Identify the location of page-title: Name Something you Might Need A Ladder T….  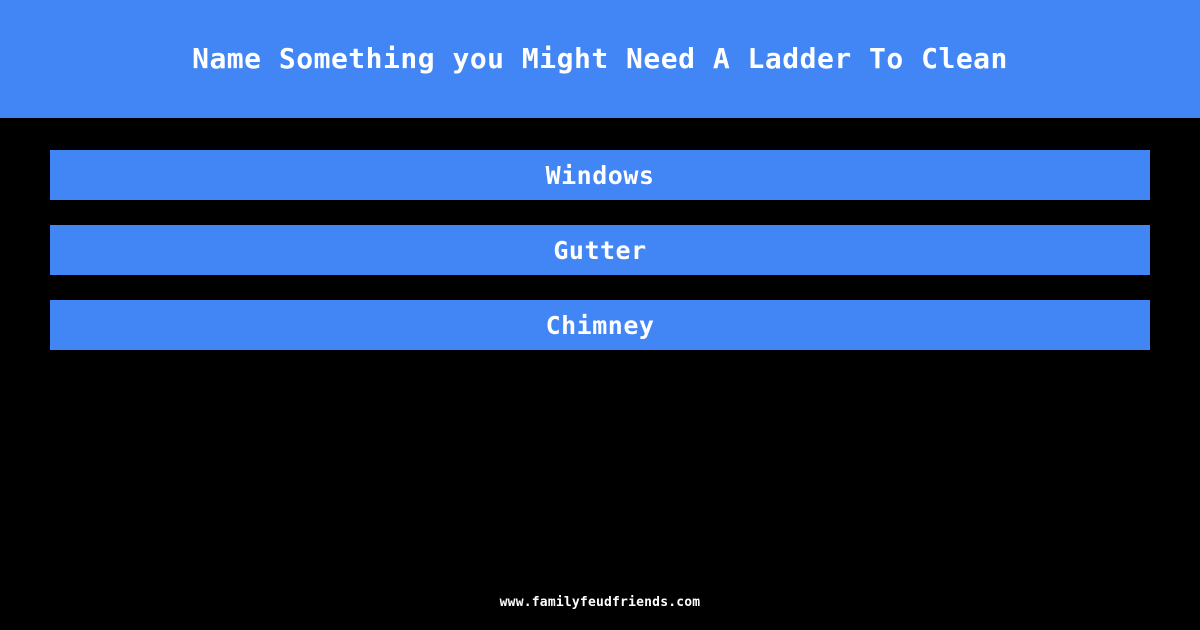
(600, 58).